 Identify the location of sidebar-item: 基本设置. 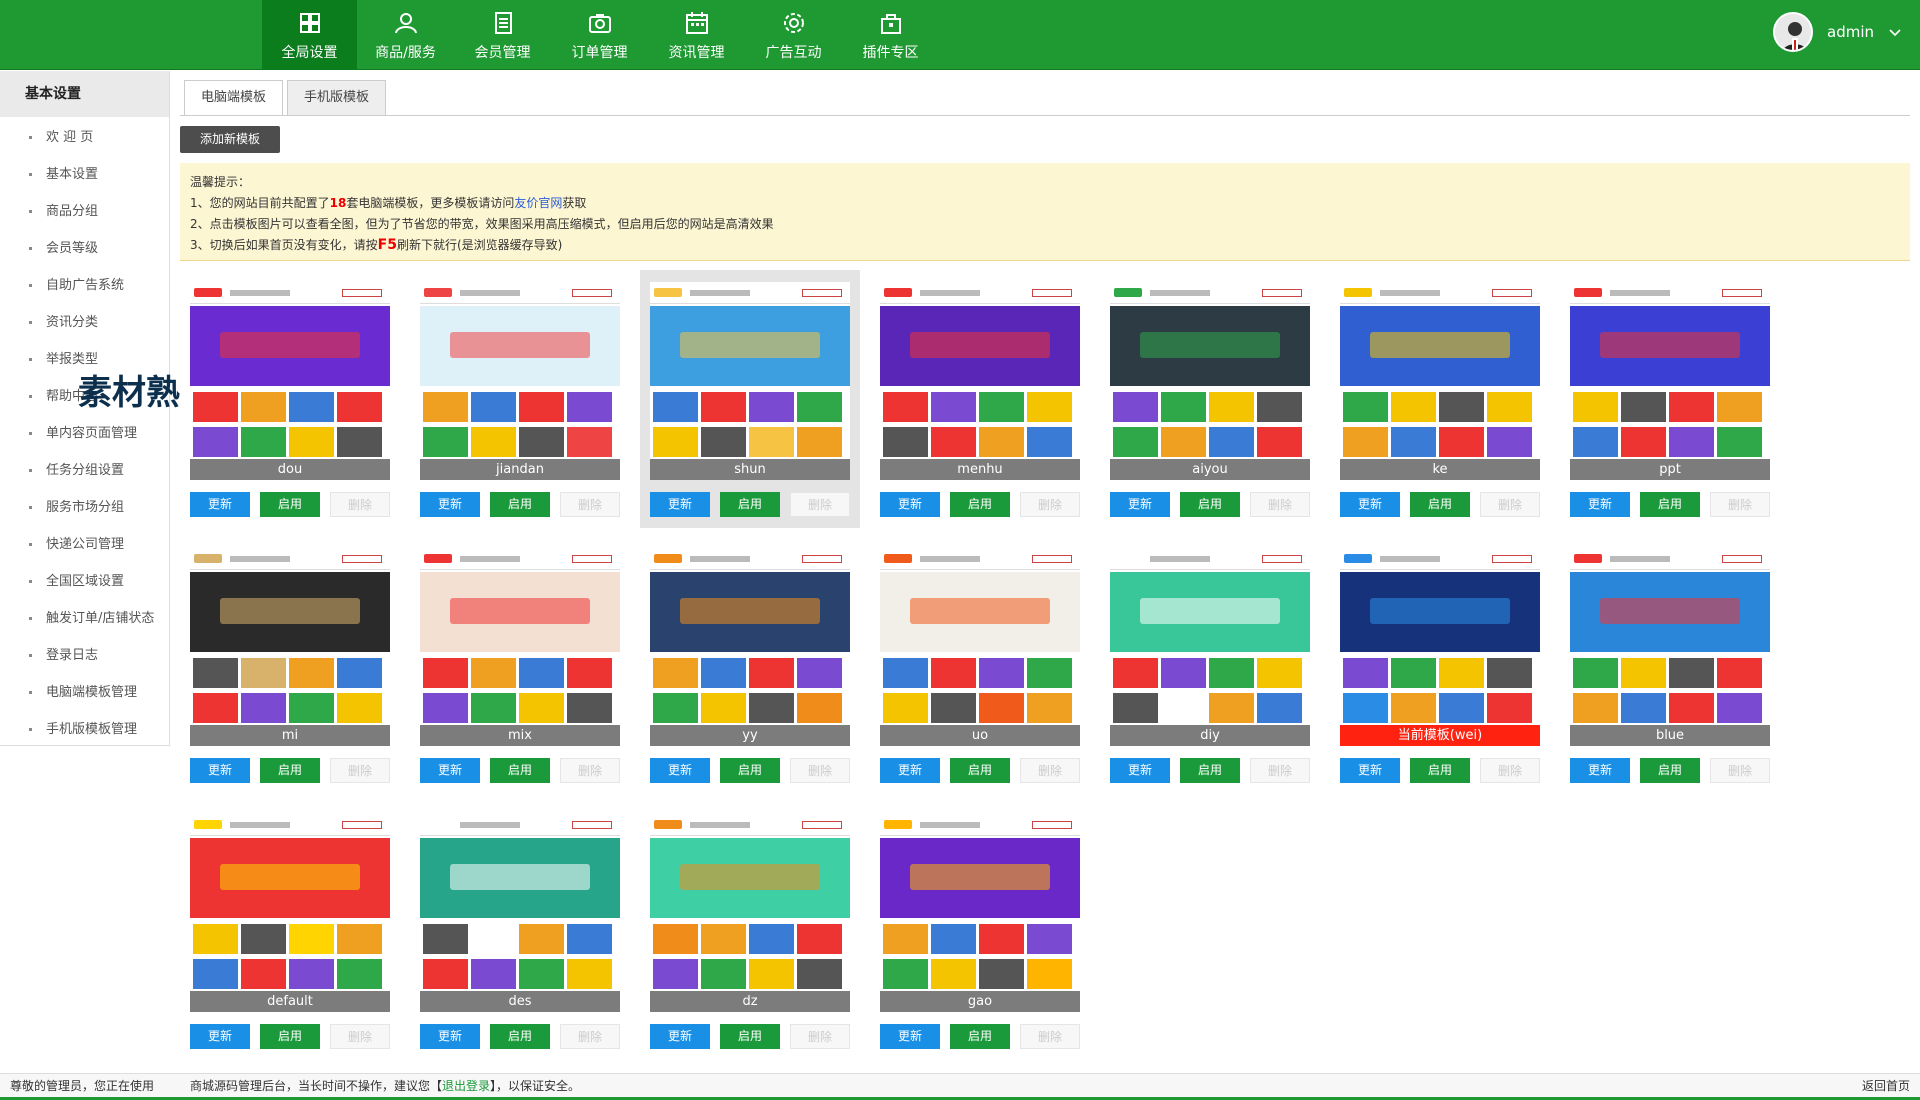
(84, 174).